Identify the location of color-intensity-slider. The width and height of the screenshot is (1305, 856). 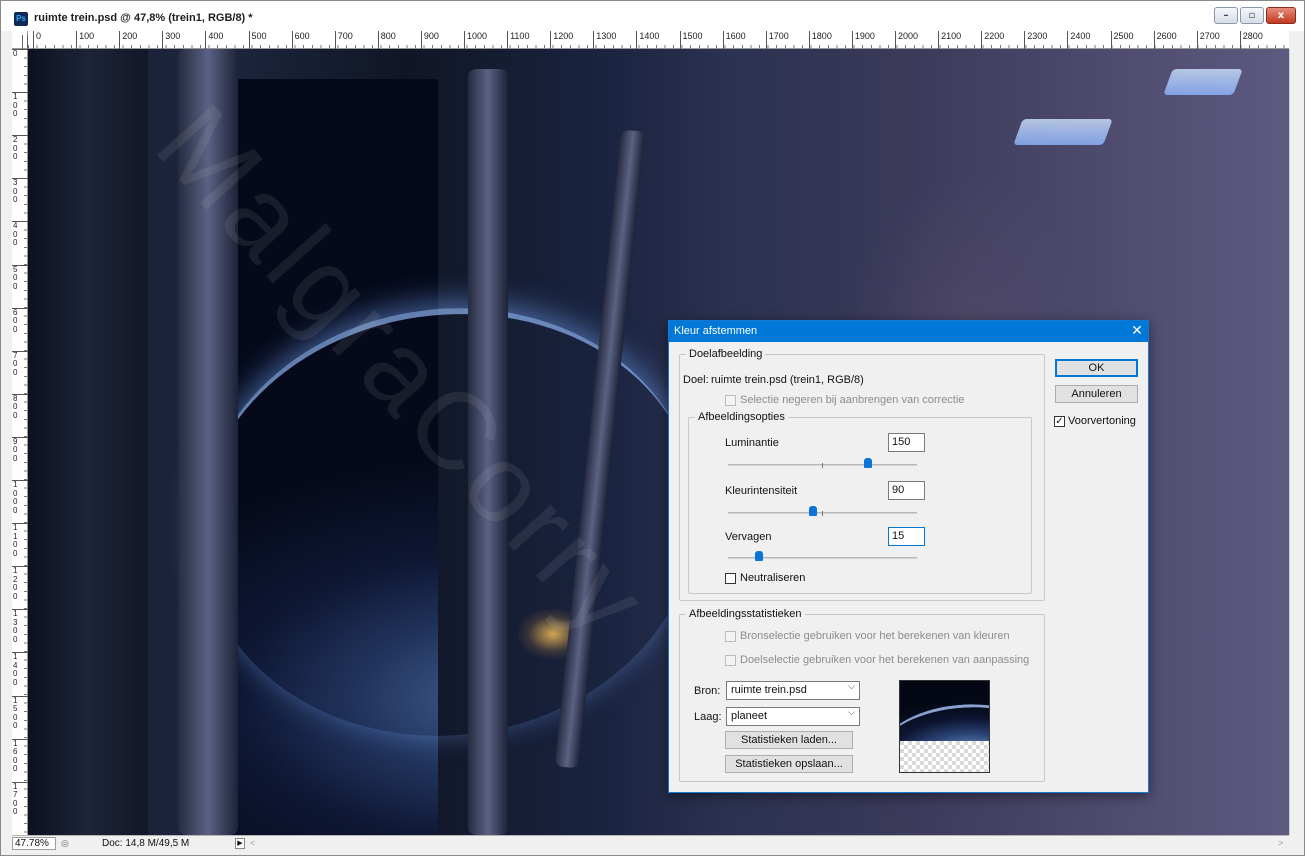
(822, 511).